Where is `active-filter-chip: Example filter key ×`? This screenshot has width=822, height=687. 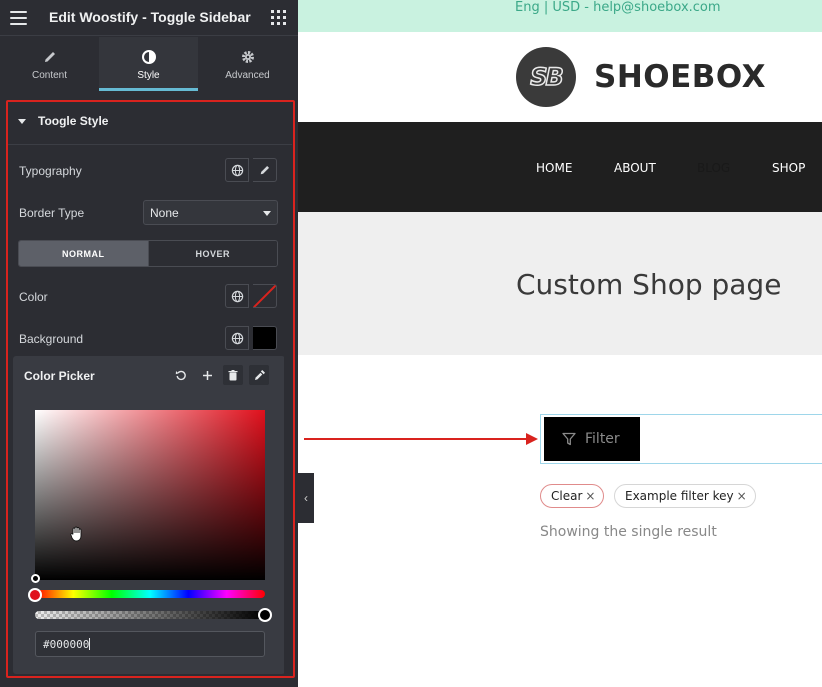 active-filter-chip: Example filter key × is located at coordinates (685, 496).